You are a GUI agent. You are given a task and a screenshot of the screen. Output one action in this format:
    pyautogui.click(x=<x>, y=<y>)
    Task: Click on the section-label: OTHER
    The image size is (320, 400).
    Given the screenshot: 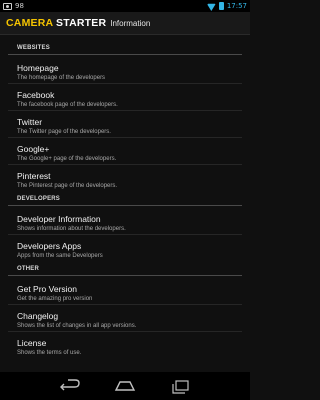 What is the action you would take?
    pyautogui.click(x=28, y=269)
    